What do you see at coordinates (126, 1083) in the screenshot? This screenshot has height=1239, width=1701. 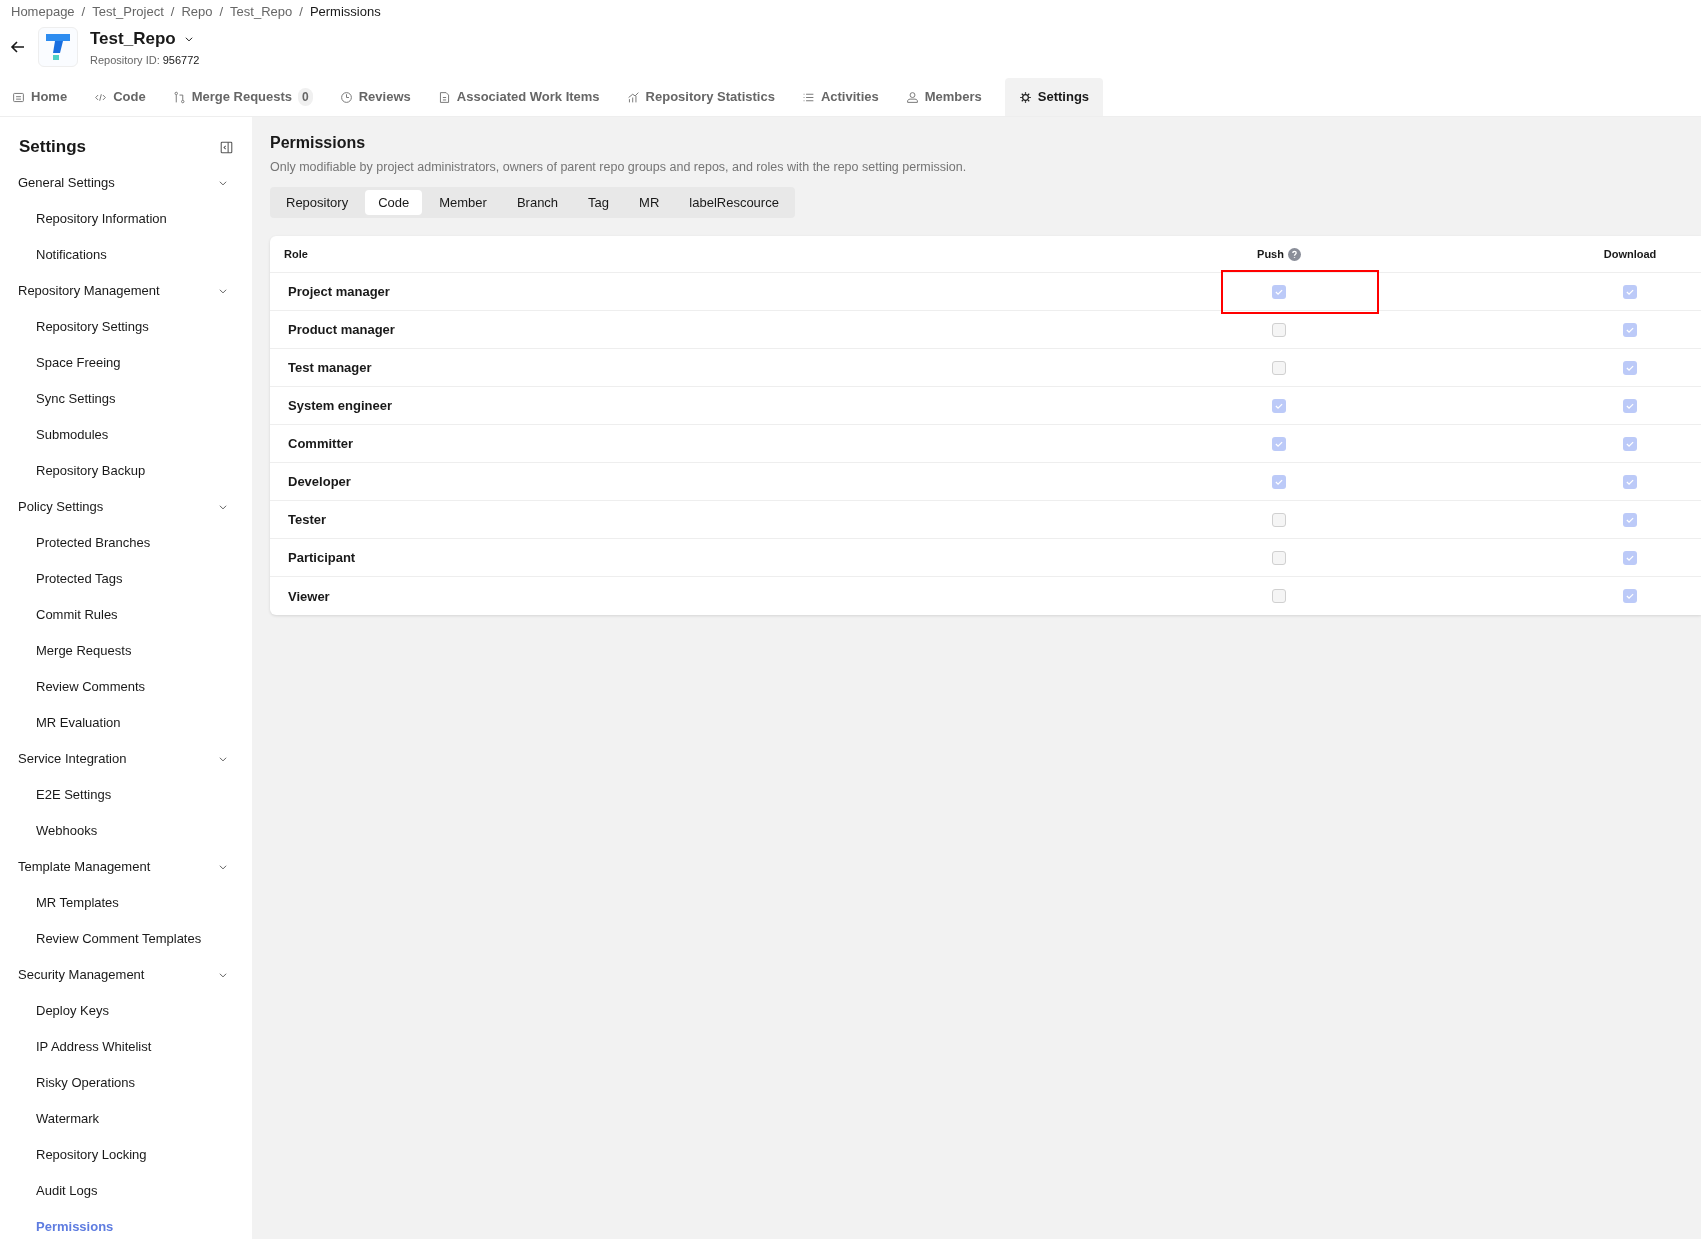 I see `sidebar-item: Risky Operations` at bounding box center [126, 1083].